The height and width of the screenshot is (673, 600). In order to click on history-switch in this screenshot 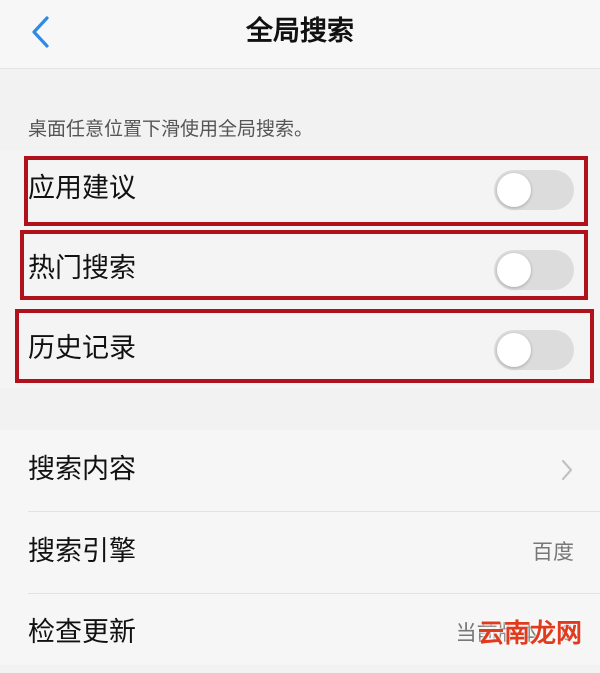, I will do `click(534, 350)`.